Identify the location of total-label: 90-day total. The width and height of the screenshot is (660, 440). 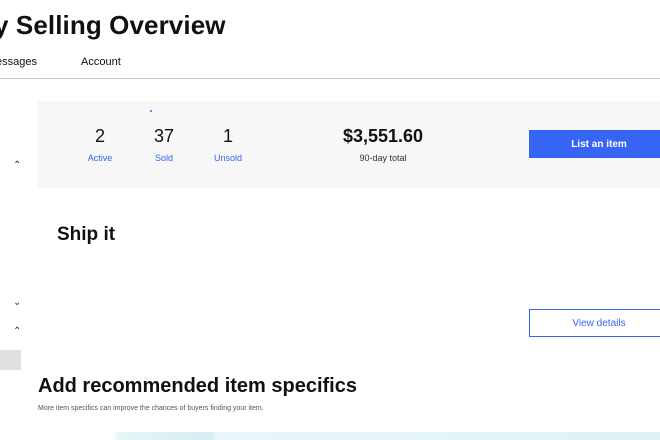
(383, 158).